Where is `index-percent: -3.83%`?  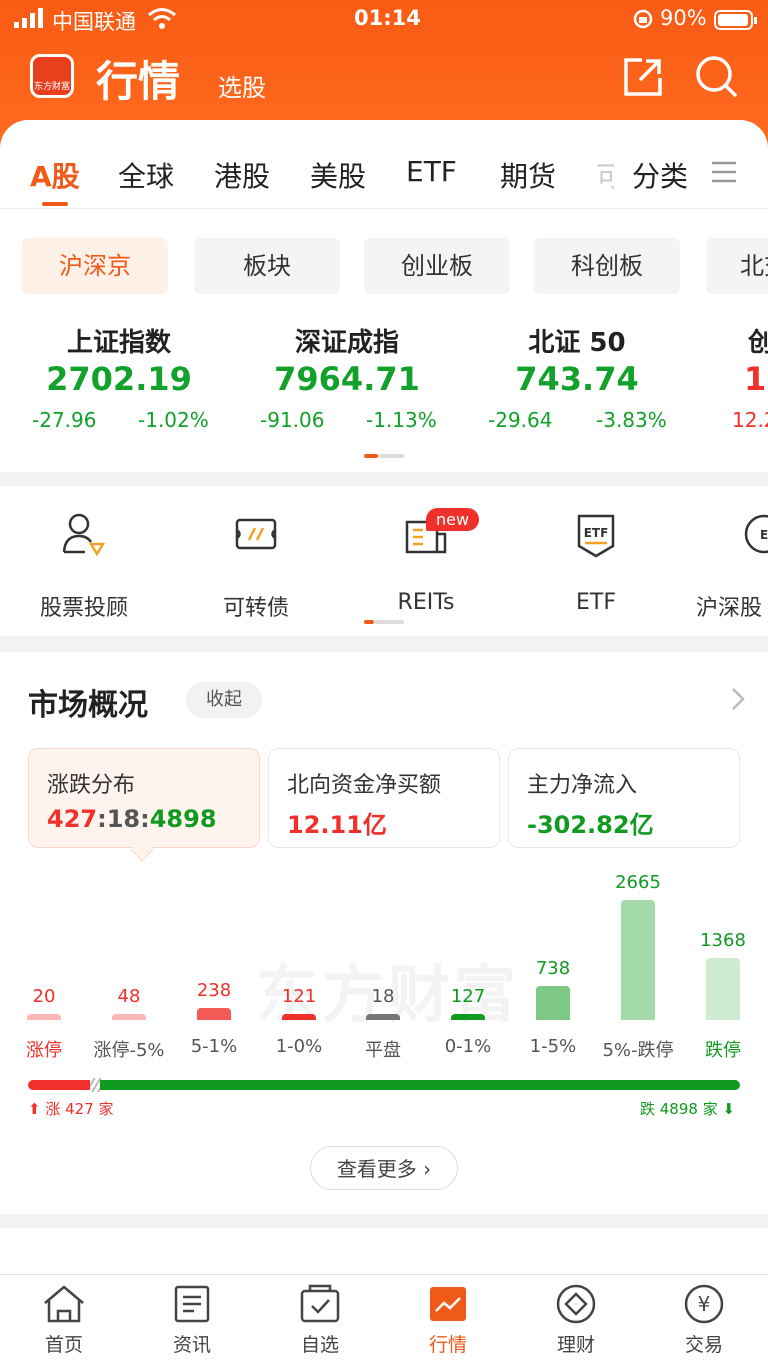 index-percent: -3.83% is located at coordinates (631, 420).